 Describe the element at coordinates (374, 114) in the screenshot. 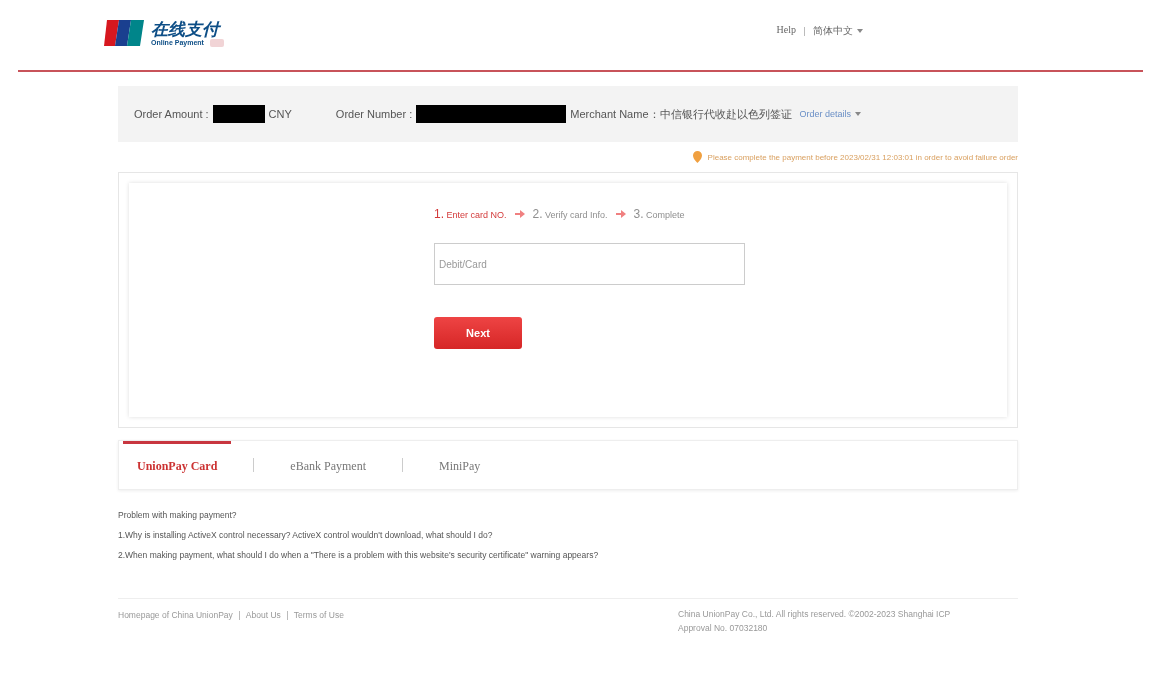

I see `order-number-label: Order Number :` at that location.